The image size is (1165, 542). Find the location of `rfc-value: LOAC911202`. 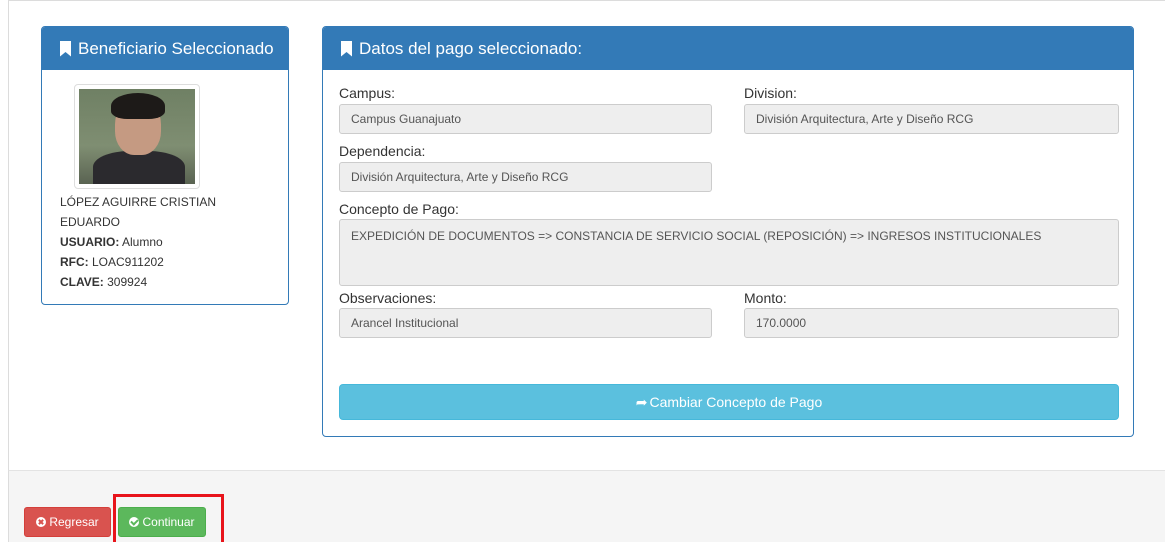

rfc-value: LOAC911202 is located at coordinates (126, 262).